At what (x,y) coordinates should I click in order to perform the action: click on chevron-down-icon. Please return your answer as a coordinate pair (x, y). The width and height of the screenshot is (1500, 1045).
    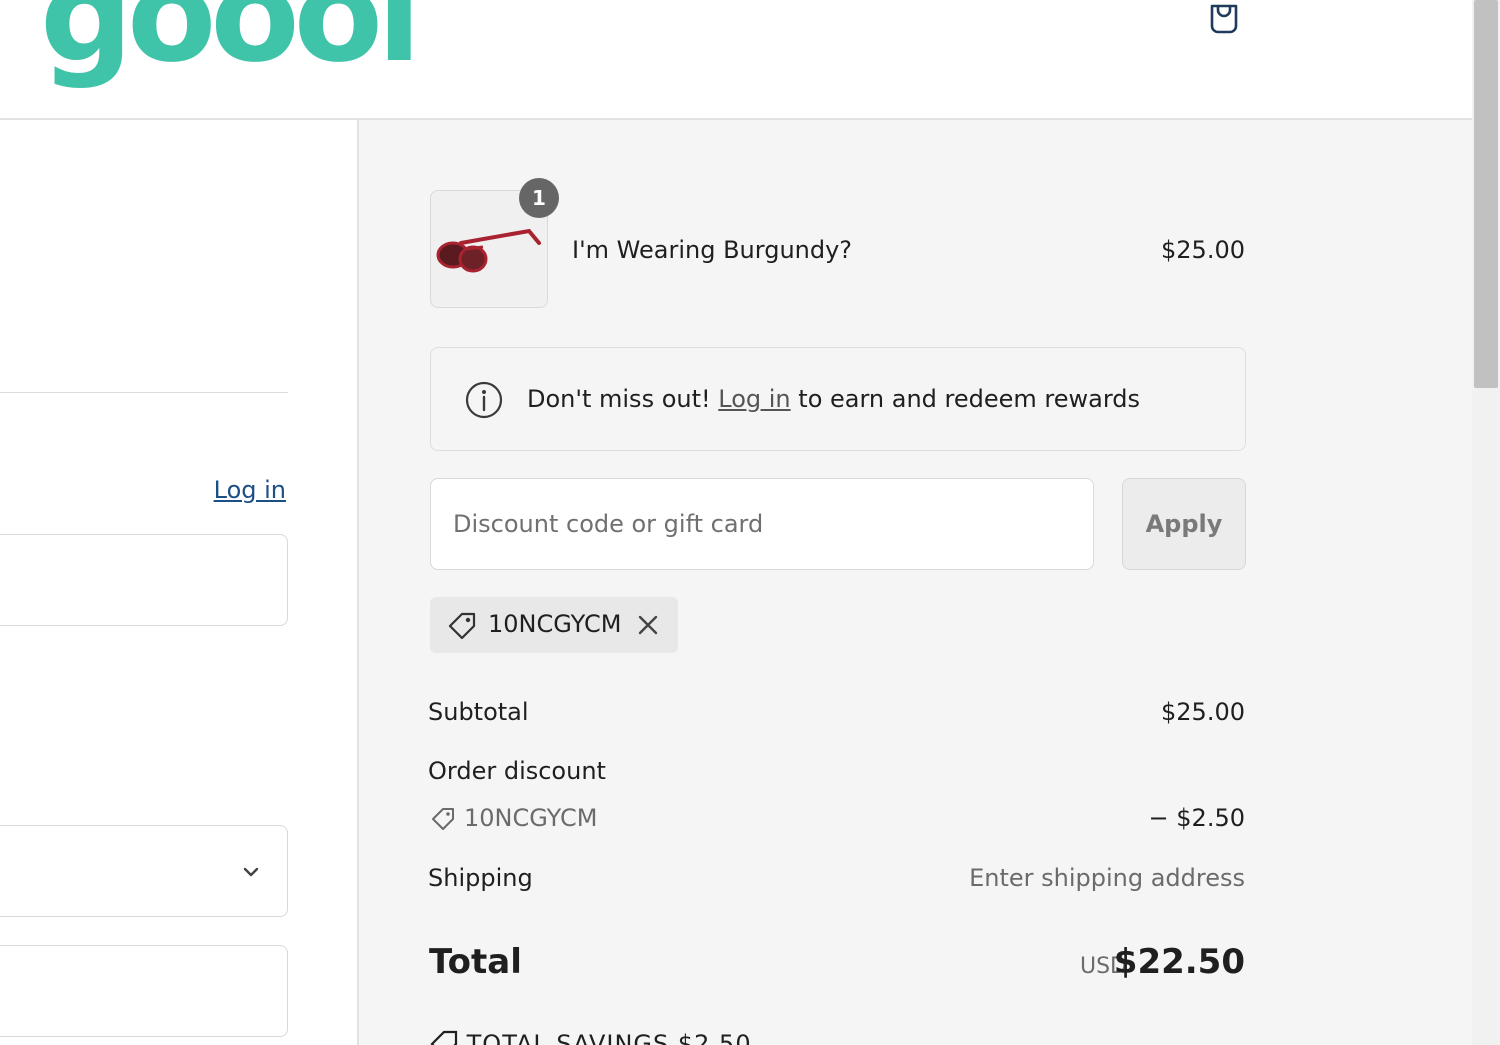
    Looking at the image, I should click on (251, 872).